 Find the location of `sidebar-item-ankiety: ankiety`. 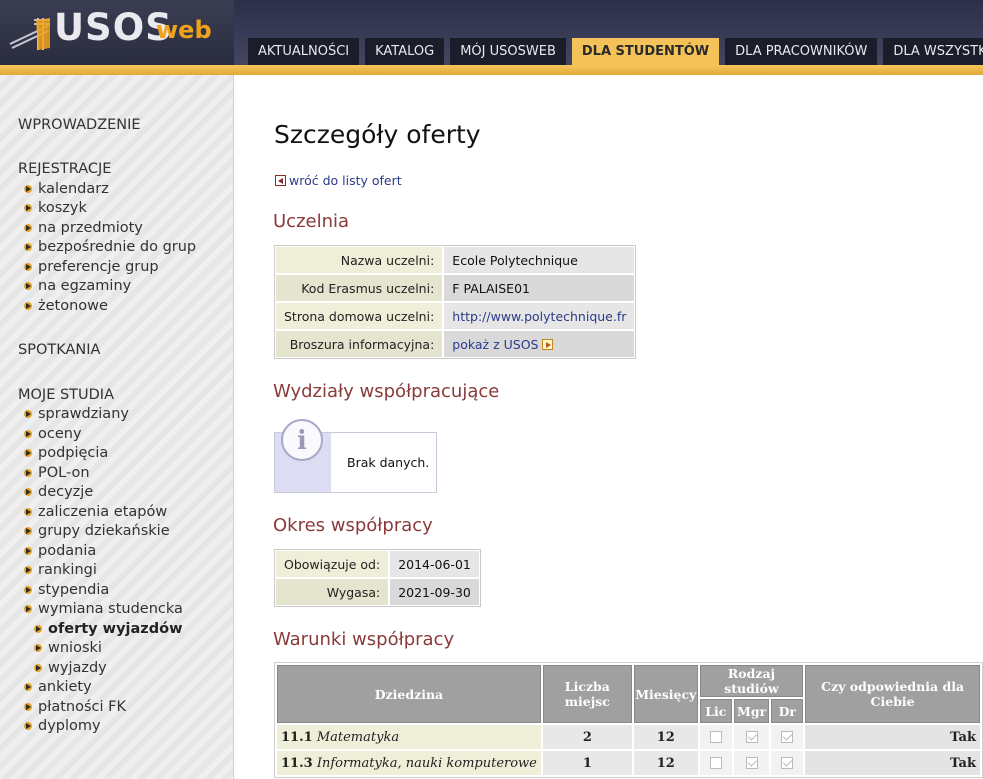

sidebar-item-ankiety: ankiety is located at coordinates (58, 687).